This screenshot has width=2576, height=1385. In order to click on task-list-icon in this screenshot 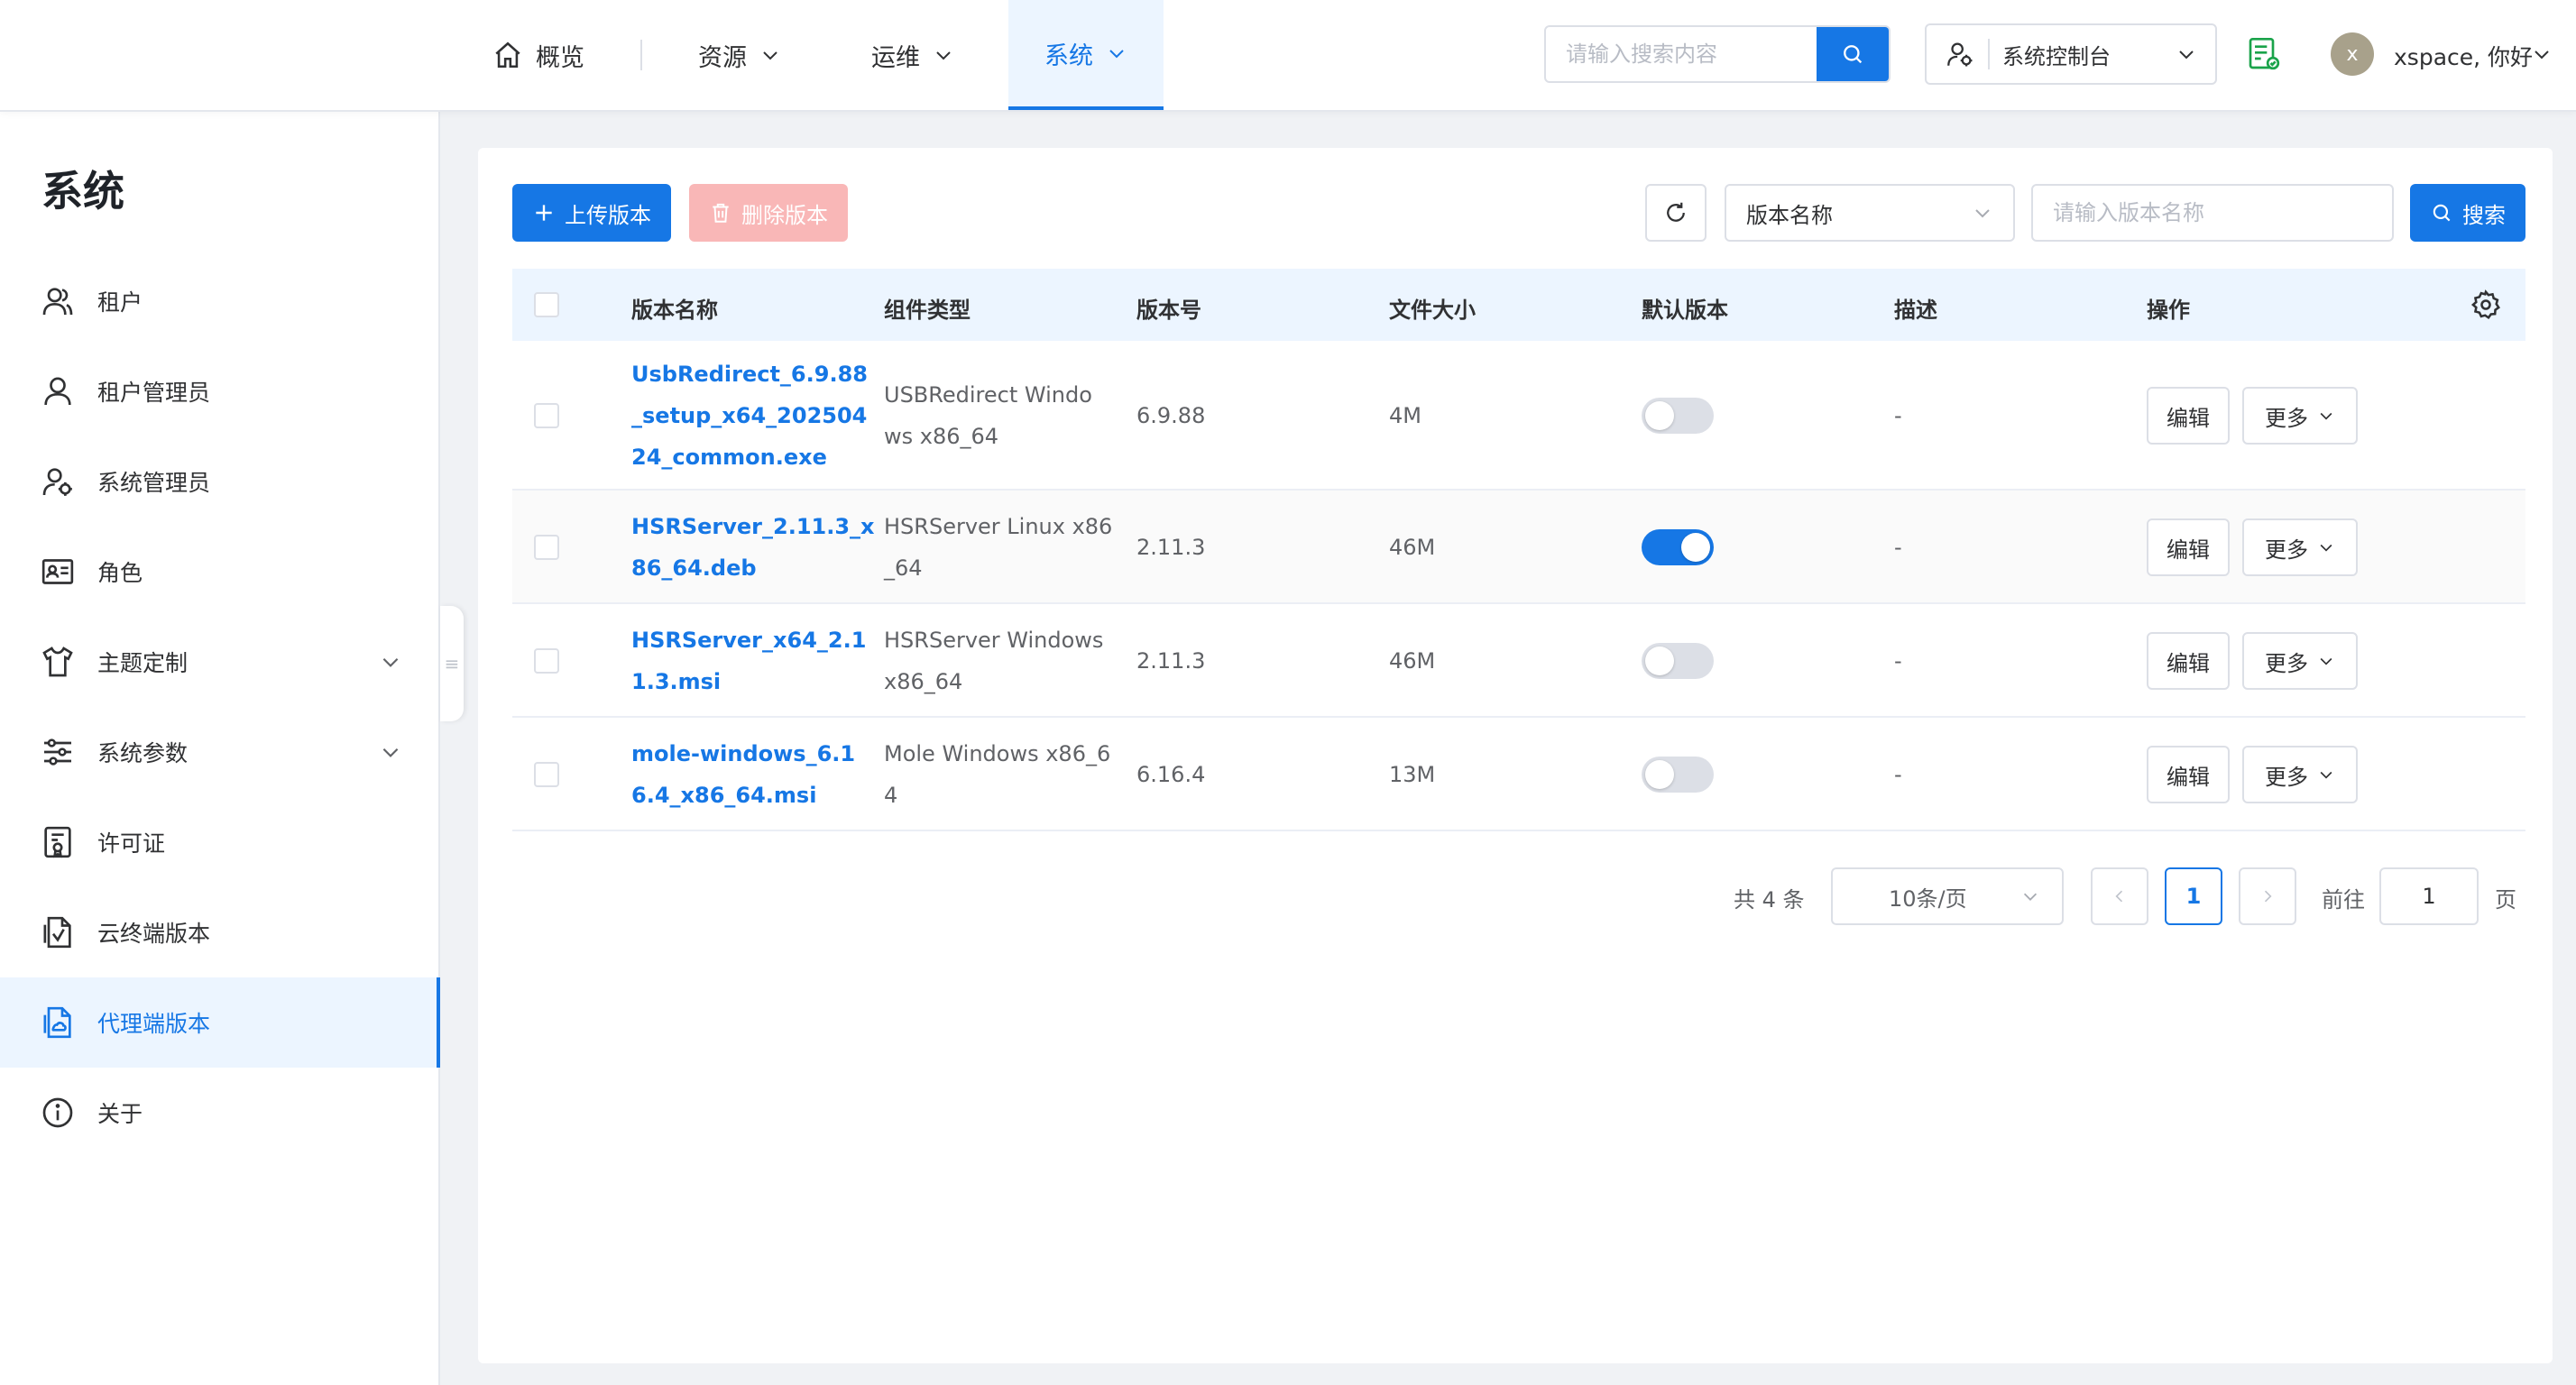, I will do `click(2264, 54)`.